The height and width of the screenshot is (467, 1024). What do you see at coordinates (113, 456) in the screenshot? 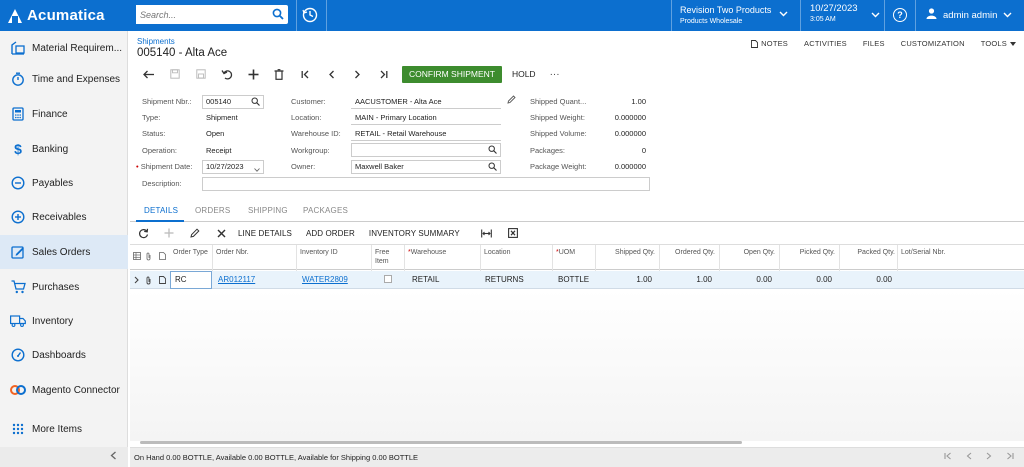
I see `chevron-left-icon` at bounding box center [113, 456].